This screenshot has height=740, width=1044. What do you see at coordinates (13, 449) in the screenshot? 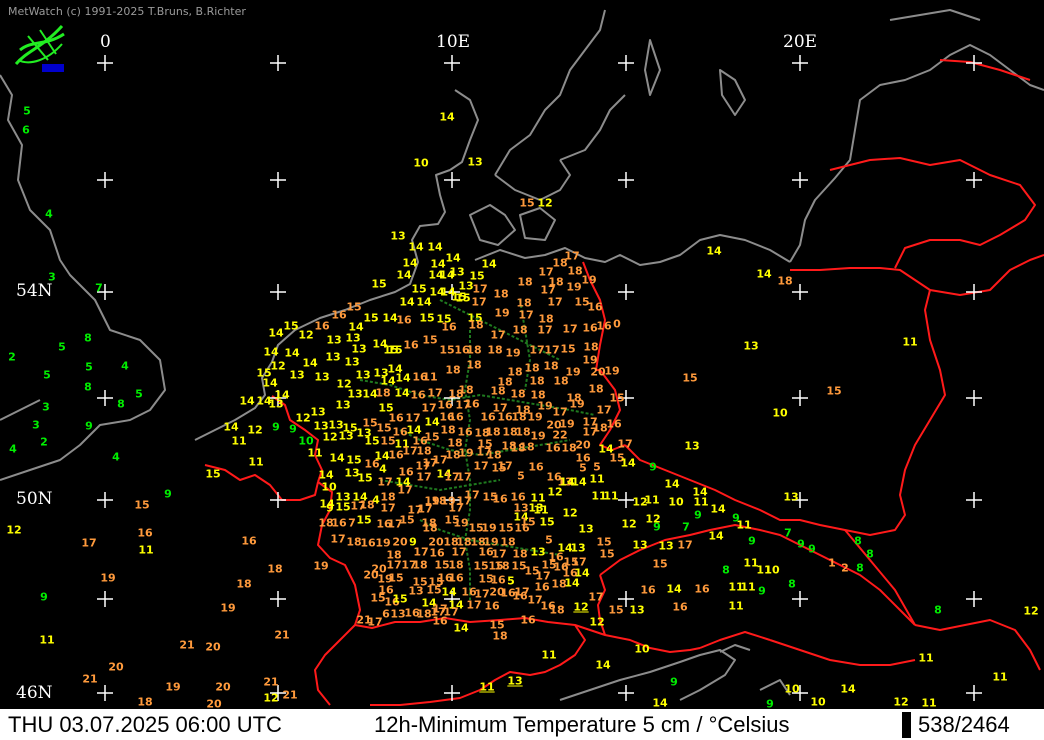
I see `station-value: 4` at bounding box center [13, 449].